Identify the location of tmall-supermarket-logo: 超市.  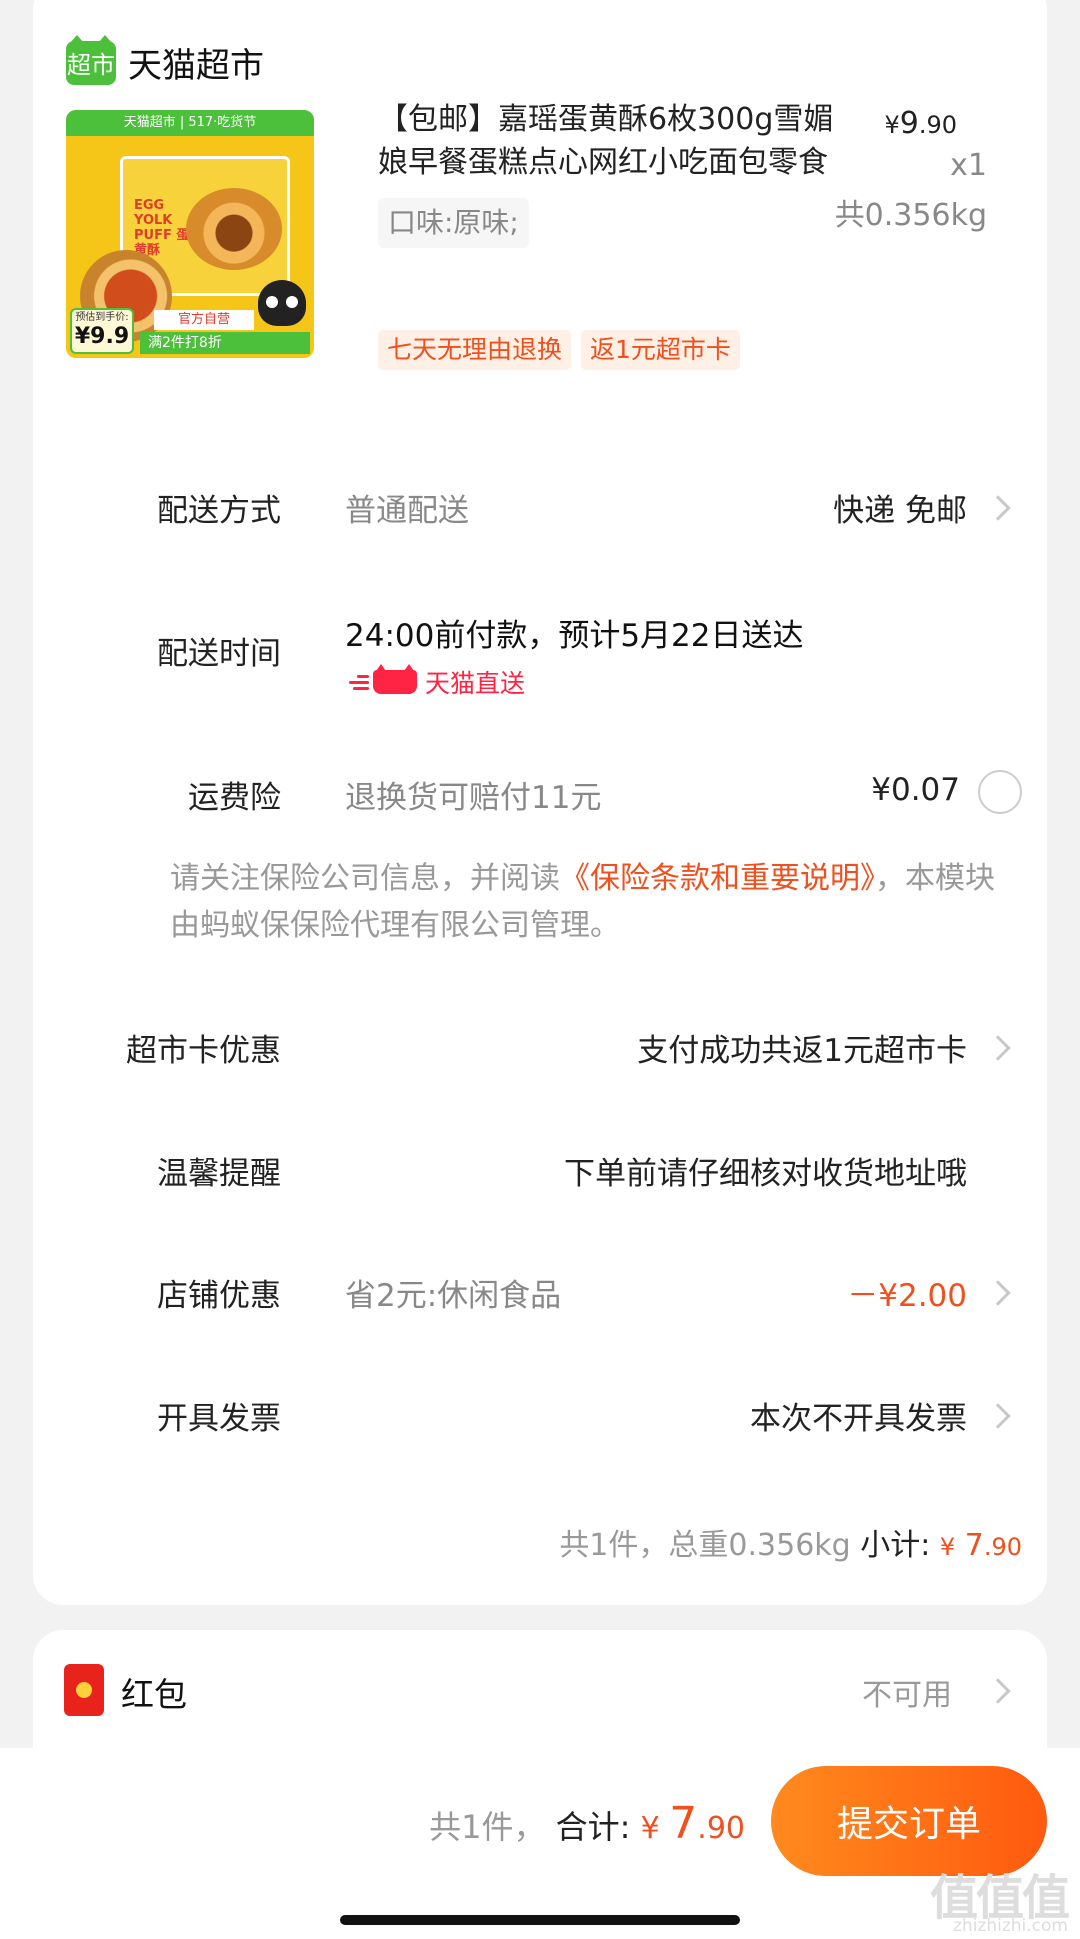
(91, 59).